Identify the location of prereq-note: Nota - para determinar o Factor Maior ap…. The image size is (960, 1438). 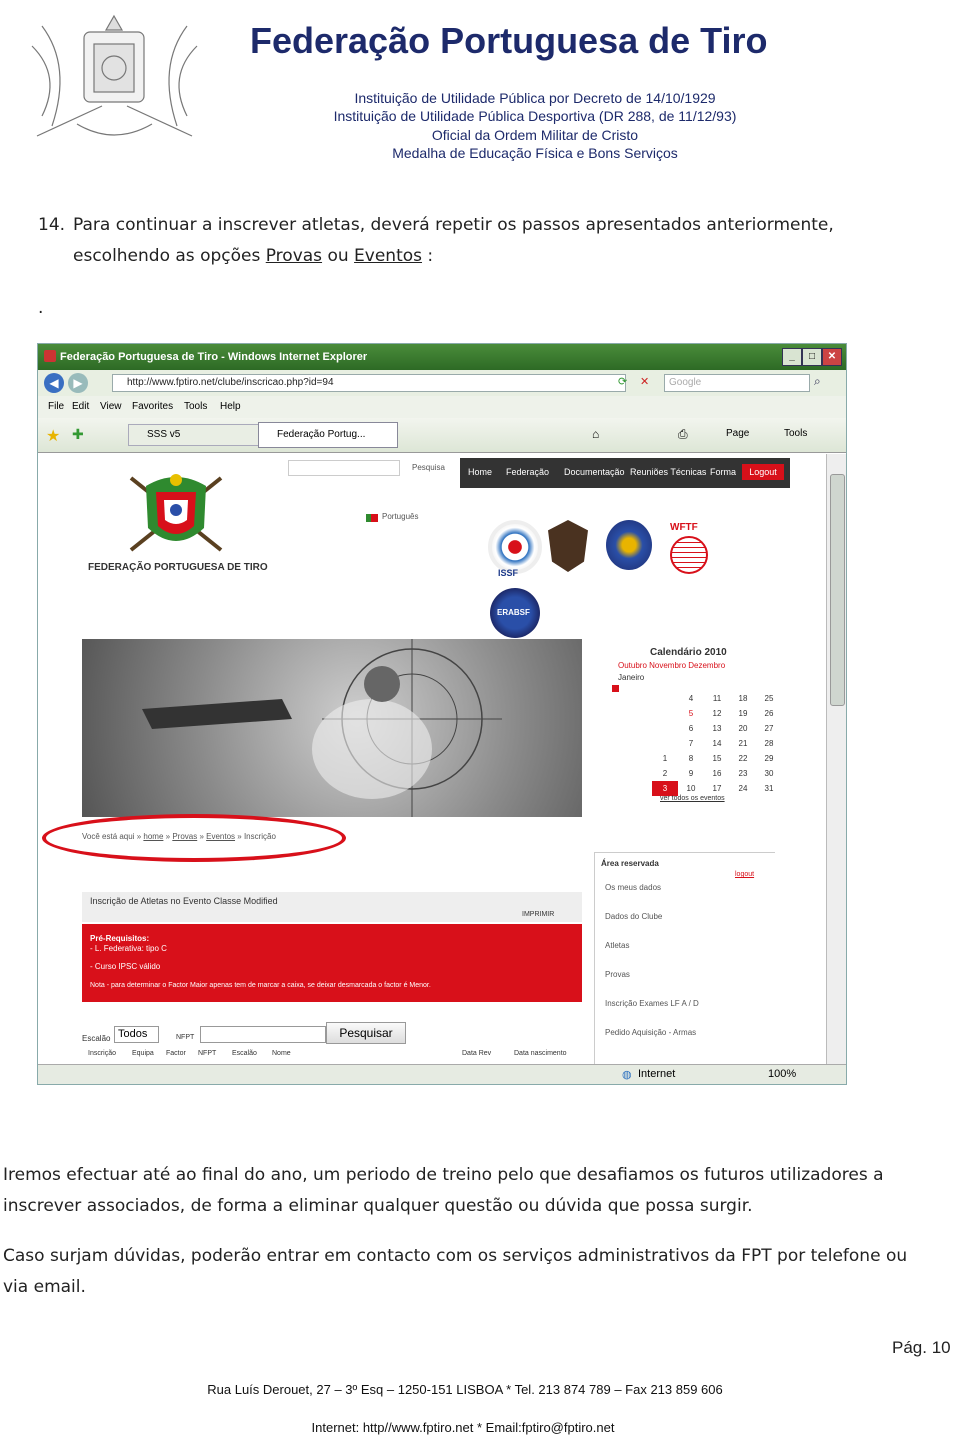
(260, 985).